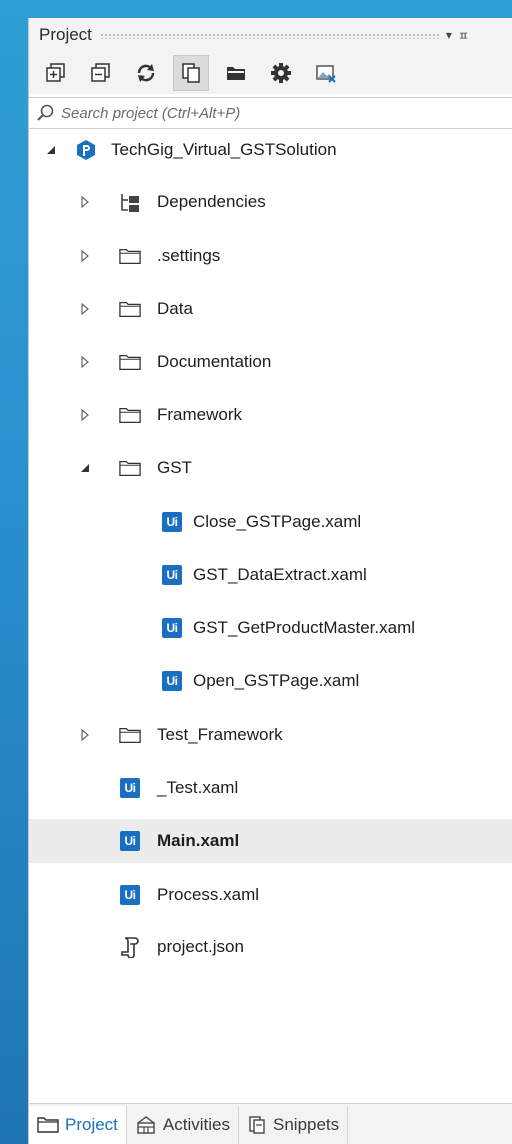 The height and width of the screenshot is (1144, 512). What do you see at coordinates (449, 35) in the screenshot?
I see `panel-menu-button: ▾` at bounding box center [449, 35].